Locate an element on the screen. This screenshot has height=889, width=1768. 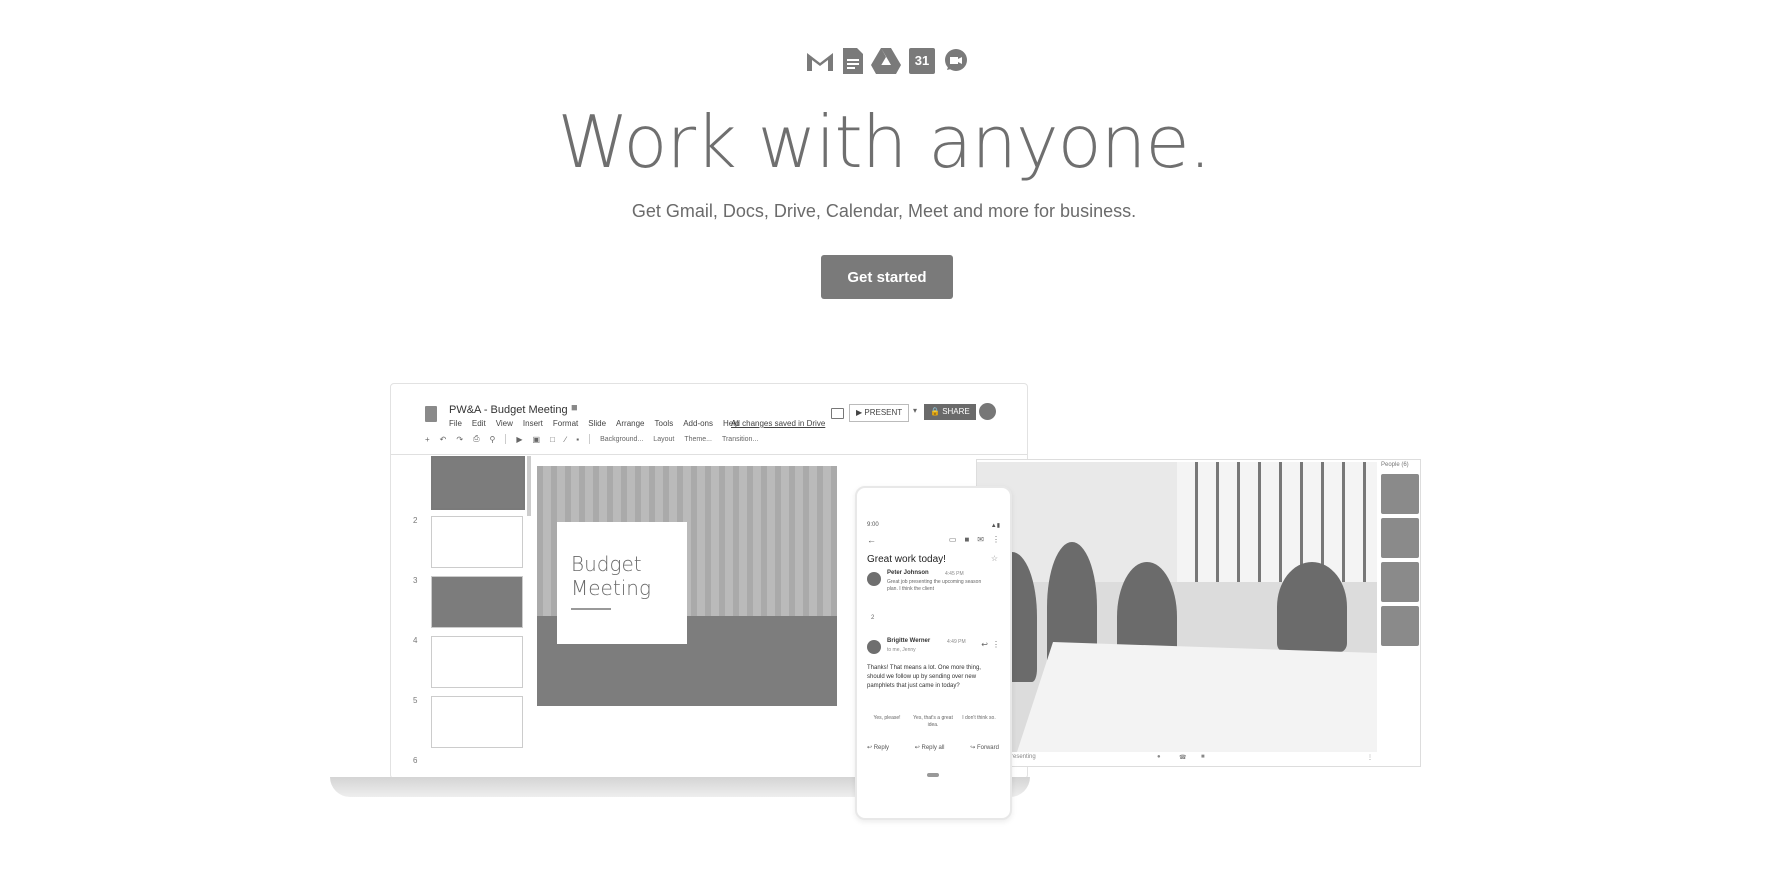
collapsed-count: 2 is located at coordinates (872, 618).